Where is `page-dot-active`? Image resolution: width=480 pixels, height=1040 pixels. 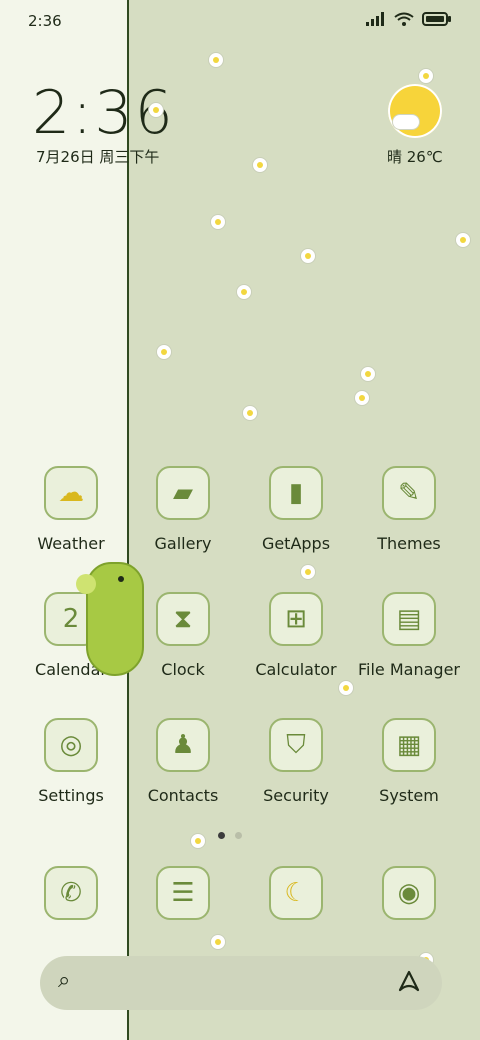
page-dot-active is located at coordinates (221, 835).